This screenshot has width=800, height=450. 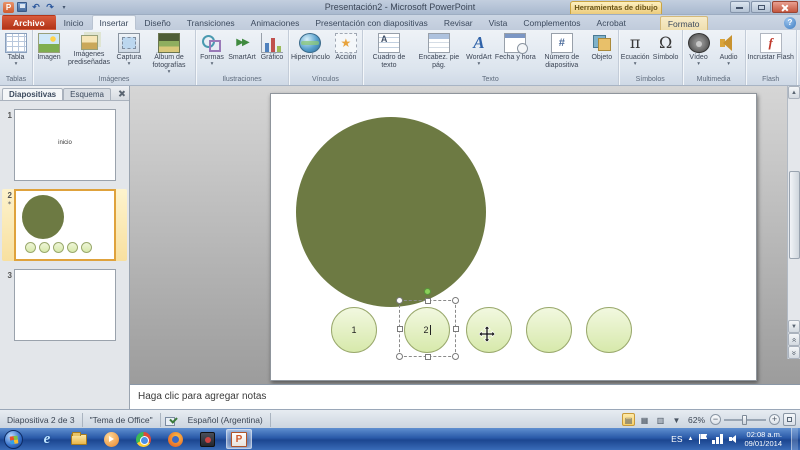 What do you see at coordinates (715, 419) in the screenshot?
I see `zoom-out-button: −` at bounding box center [715, 419].